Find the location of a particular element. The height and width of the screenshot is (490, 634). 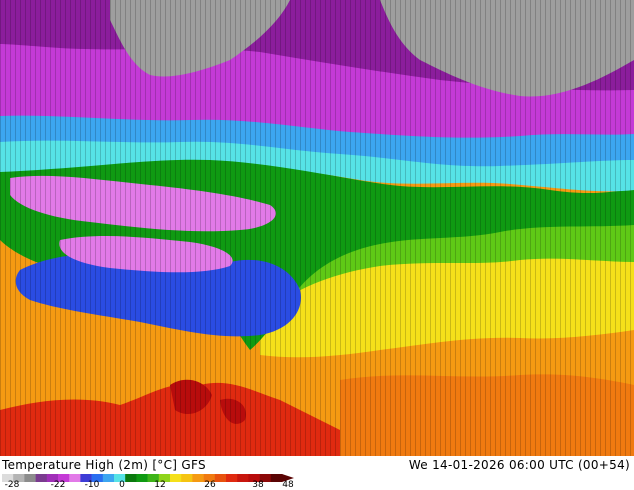

scale-tick-label: -28 is located at coordinates (12, 485).